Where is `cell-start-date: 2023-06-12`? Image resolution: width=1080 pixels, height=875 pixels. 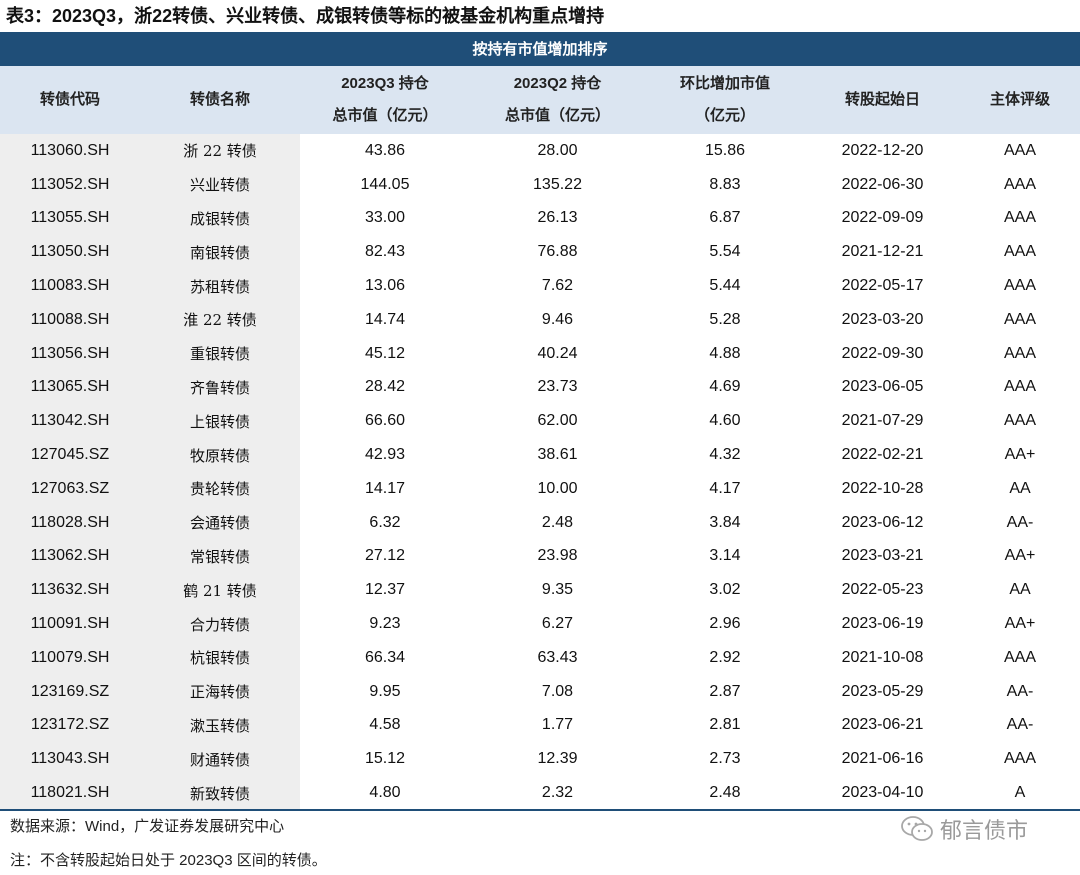 cell-start-date: 2023-06-12 is located at coordinates (882, 522).